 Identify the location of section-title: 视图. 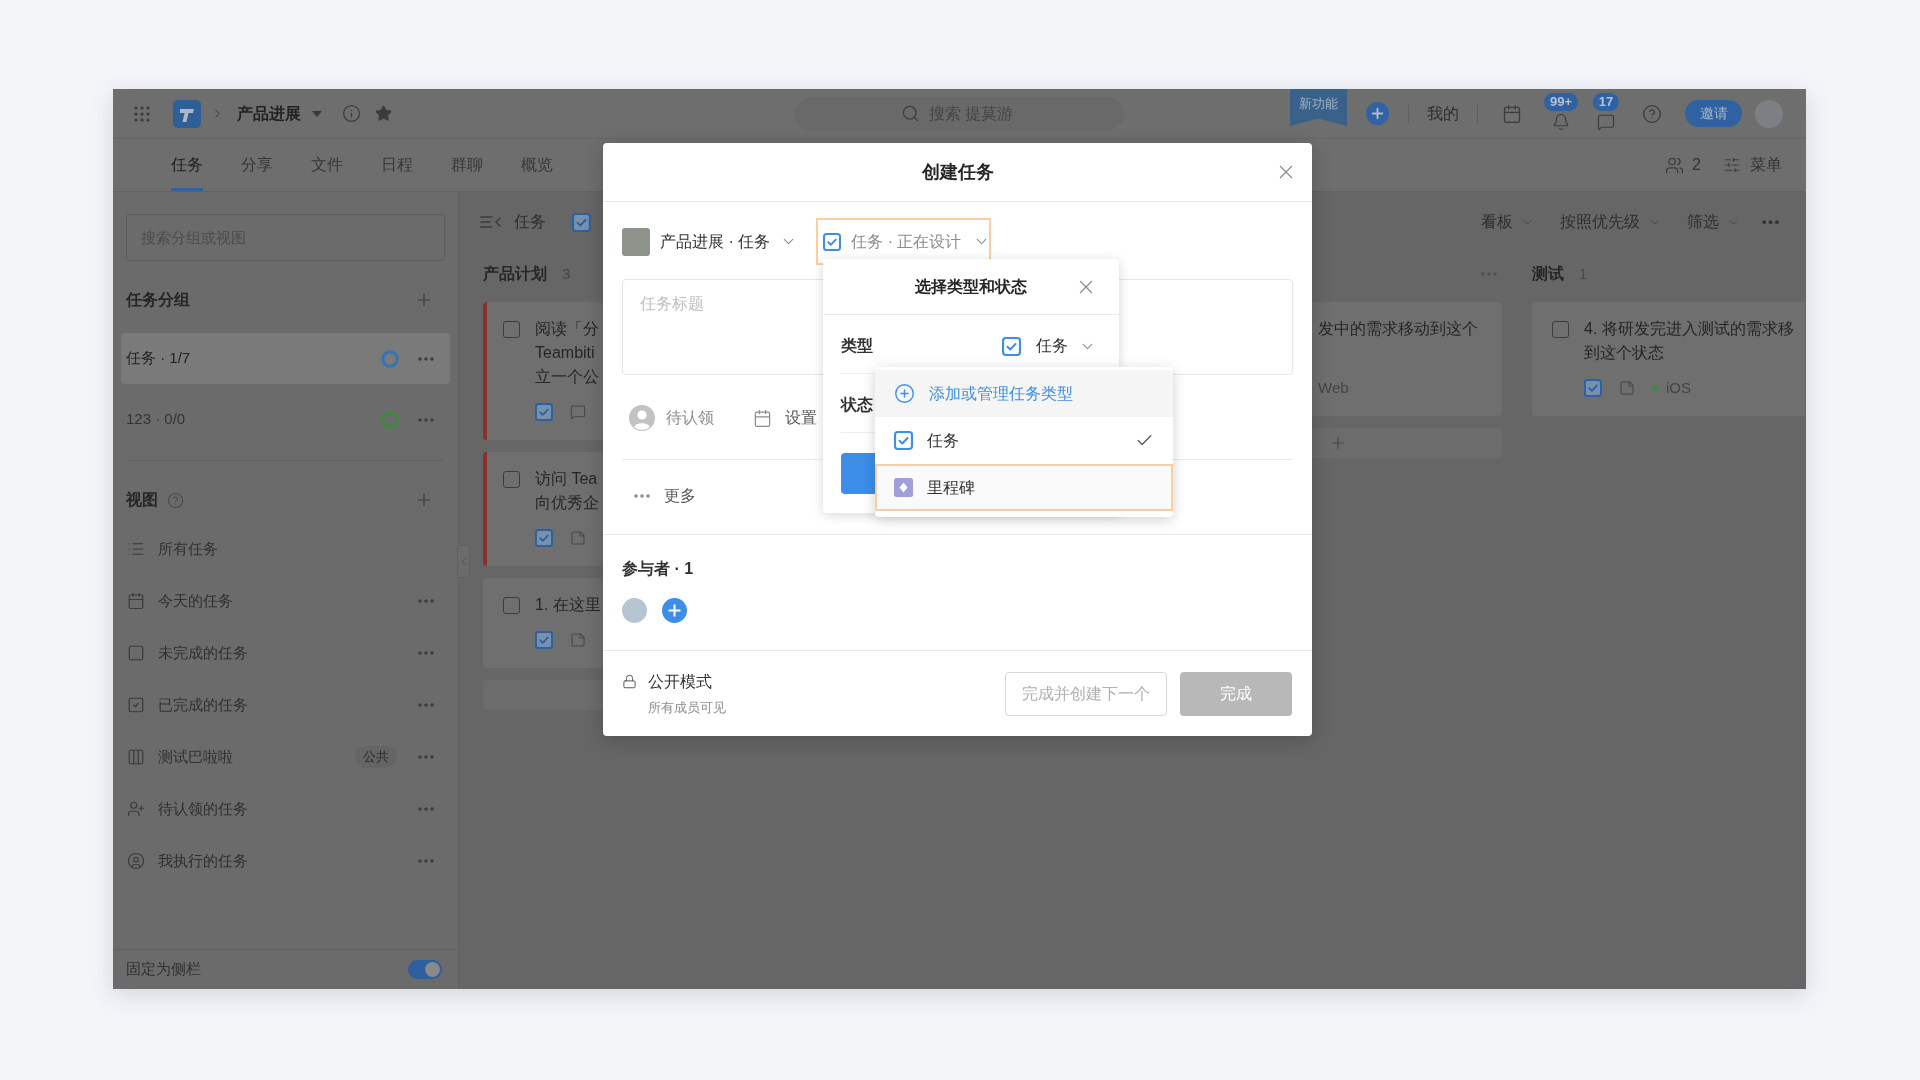
(142, 500).